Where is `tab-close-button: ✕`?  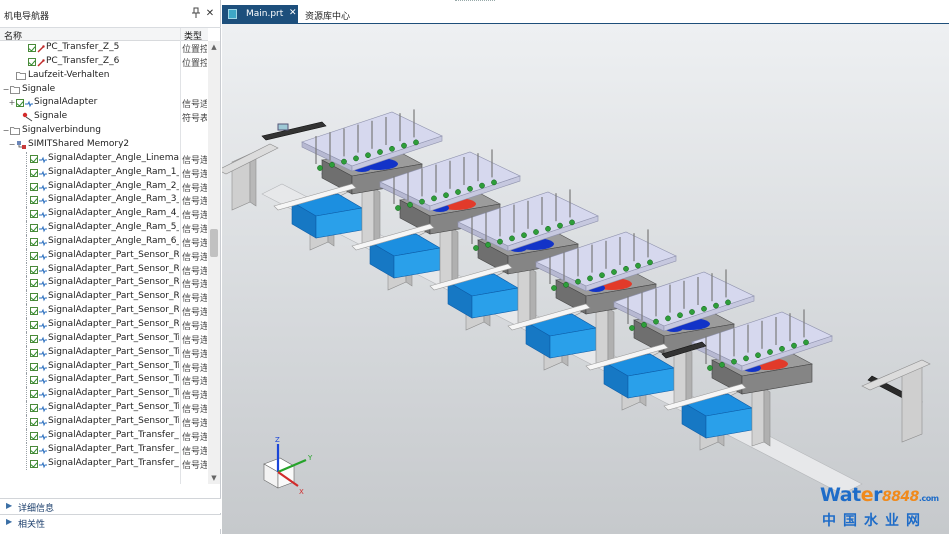
tab-close-button: ✕ is located at coordinates (293, 13).